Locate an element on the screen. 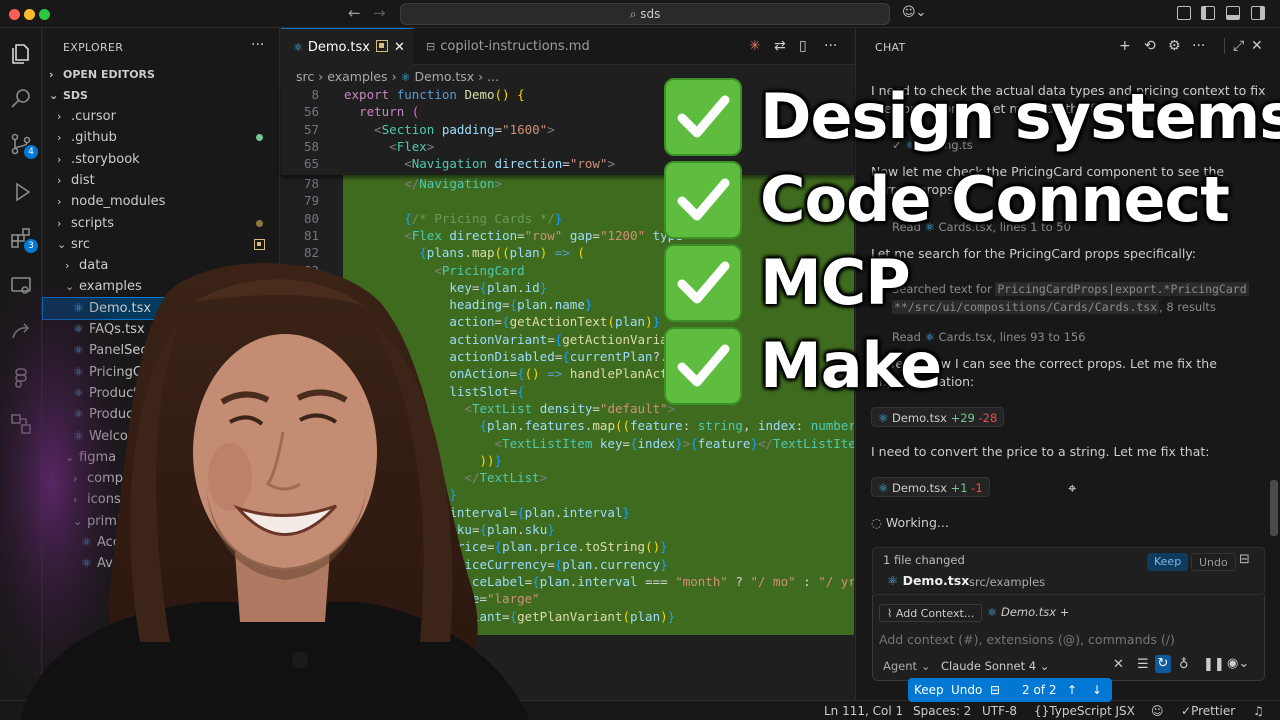  chevron-down-icon: ⌄ is located at coordinates (62, 244).